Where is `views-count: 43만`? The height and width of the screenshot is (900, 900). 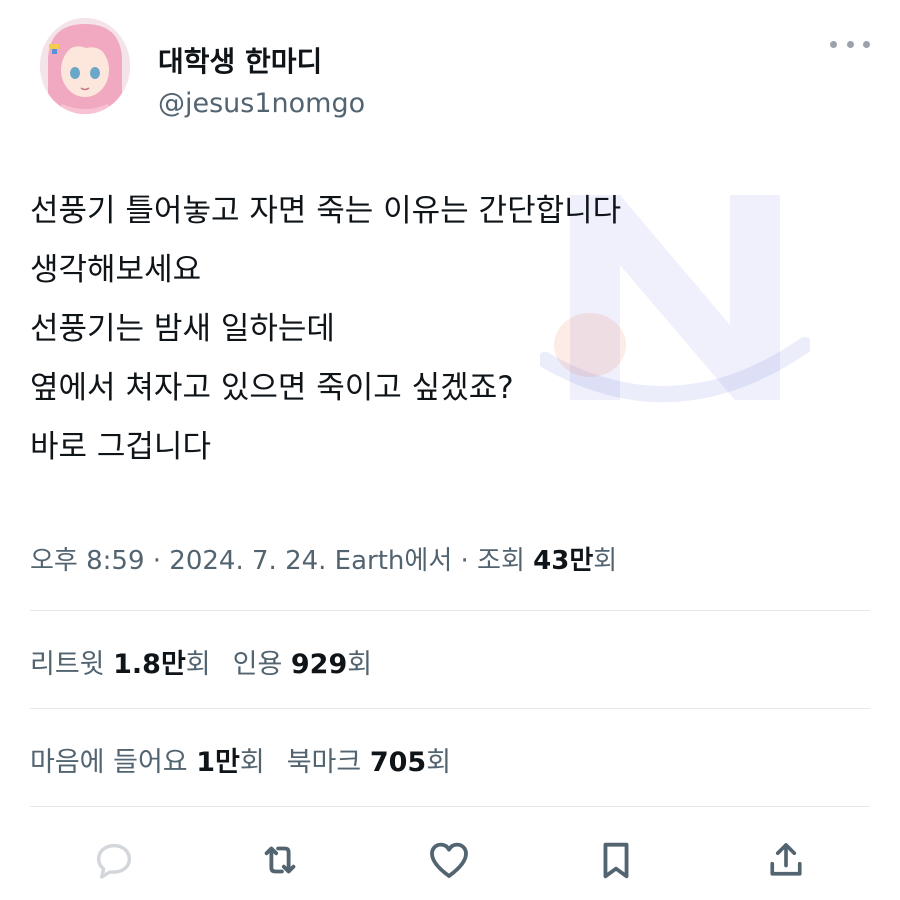
views-count: 43만 is located at coordinates (563, 561).